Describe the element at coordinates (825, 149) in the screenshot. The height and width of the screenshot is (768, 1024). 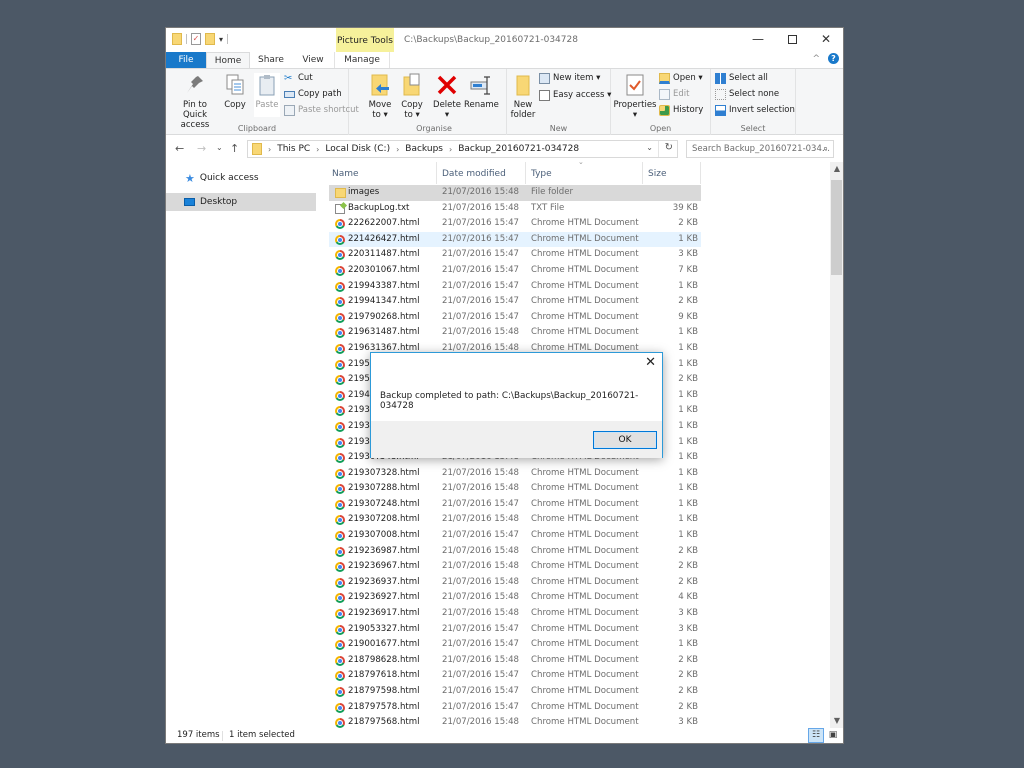
I see `search-icon: ⌕` at that location.